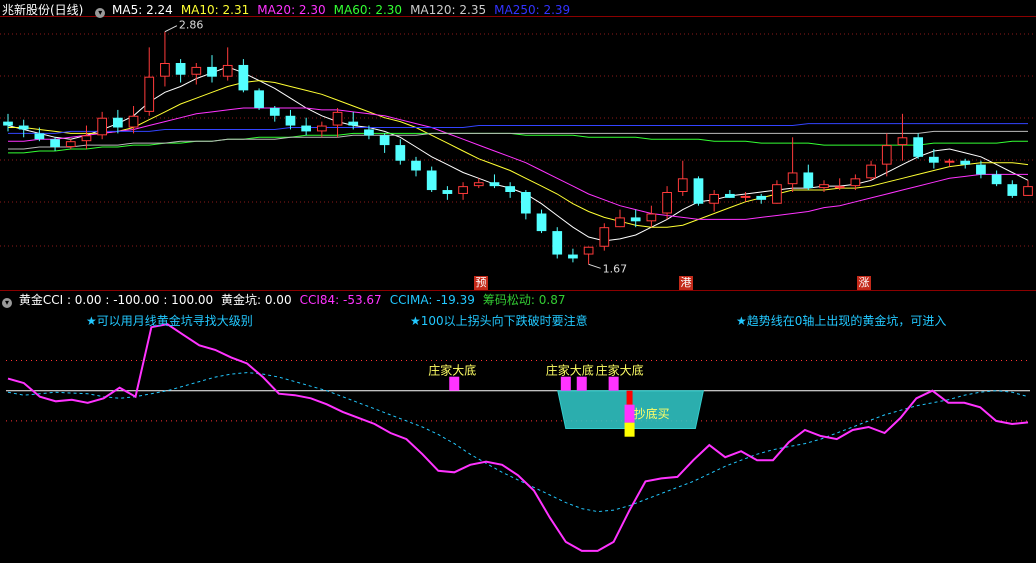  What do you see at coordinates (191, 25) in the screenshot?
I see `high-label: 2.86` at bounding box center [191, 25].